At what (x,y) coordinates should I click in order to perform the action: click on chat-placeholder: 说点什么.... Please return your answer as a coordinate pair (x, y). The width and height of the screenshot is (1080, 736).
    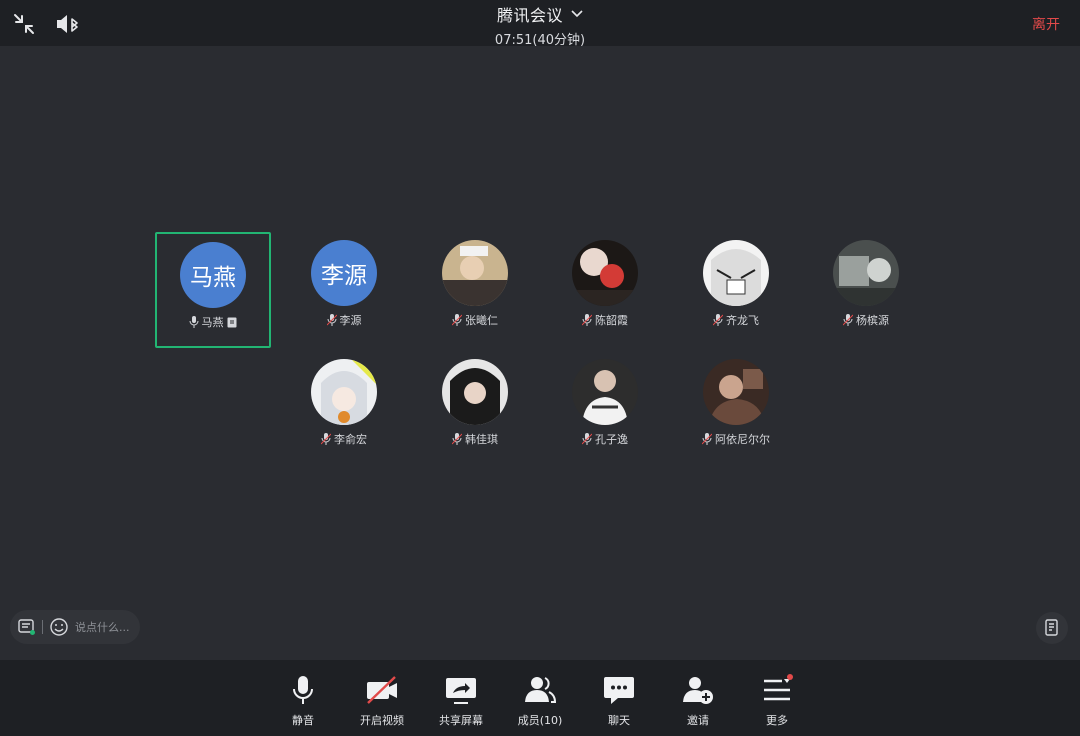
    Looking at the image, I should click on (102, 627).